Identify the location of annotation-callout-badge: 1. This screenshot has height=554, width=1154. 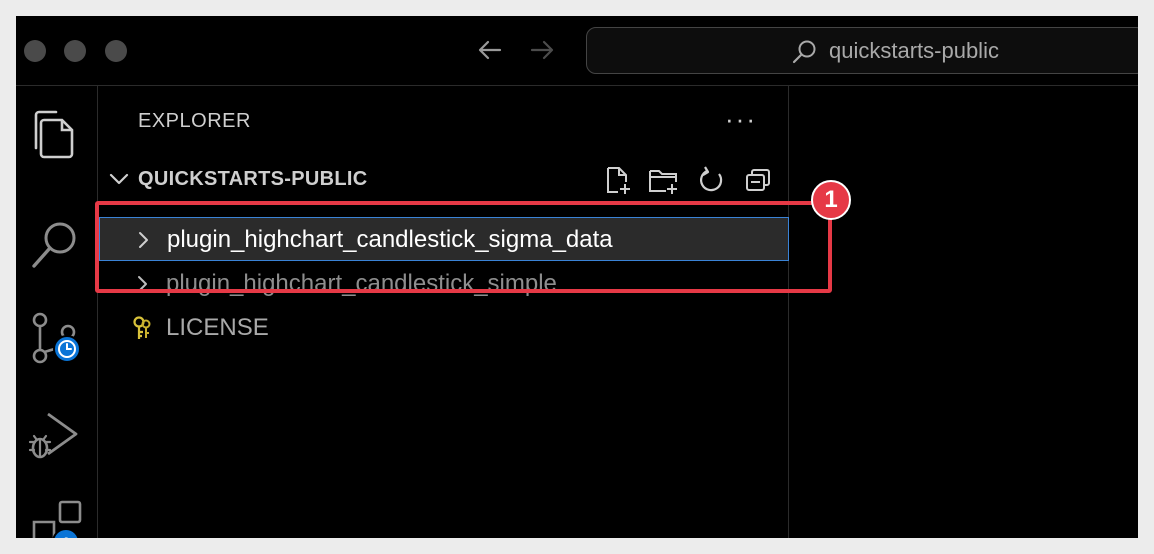
(831, 200).